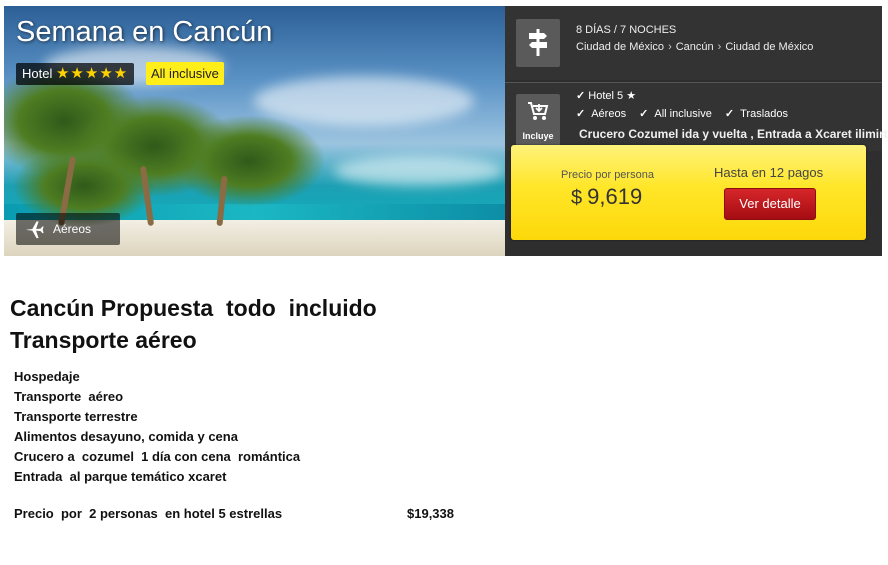 The width and height of the screenshot is (888, 565). I want to click on all-inclusive-badge: All inclusive, so click(185, 73).